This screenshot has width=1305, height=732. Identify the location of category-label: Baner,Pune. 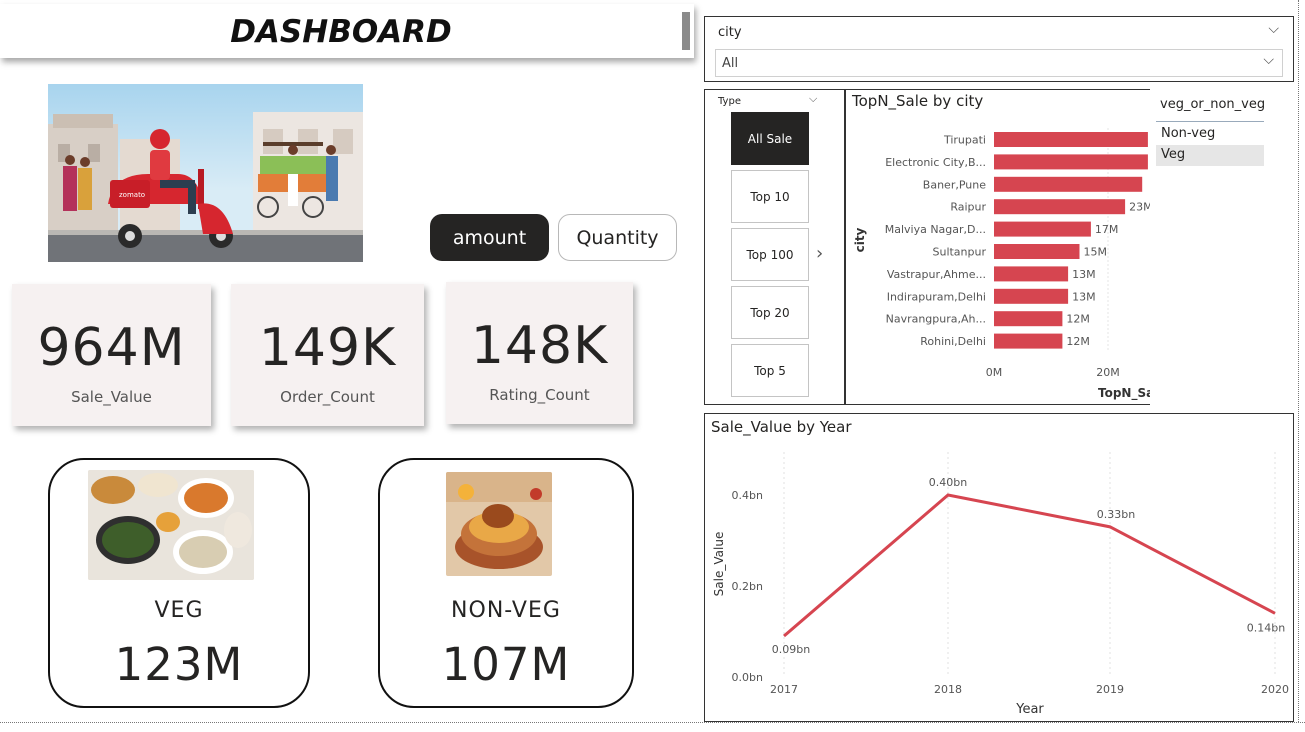
(954, 184).